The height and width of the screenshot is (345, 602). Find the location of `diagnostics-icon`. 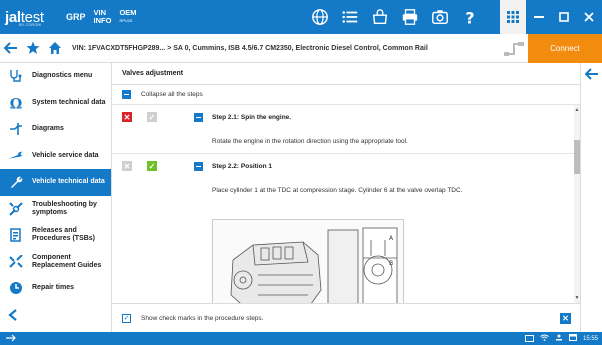

diagnostics-icon is located at coordinates (16, 76).